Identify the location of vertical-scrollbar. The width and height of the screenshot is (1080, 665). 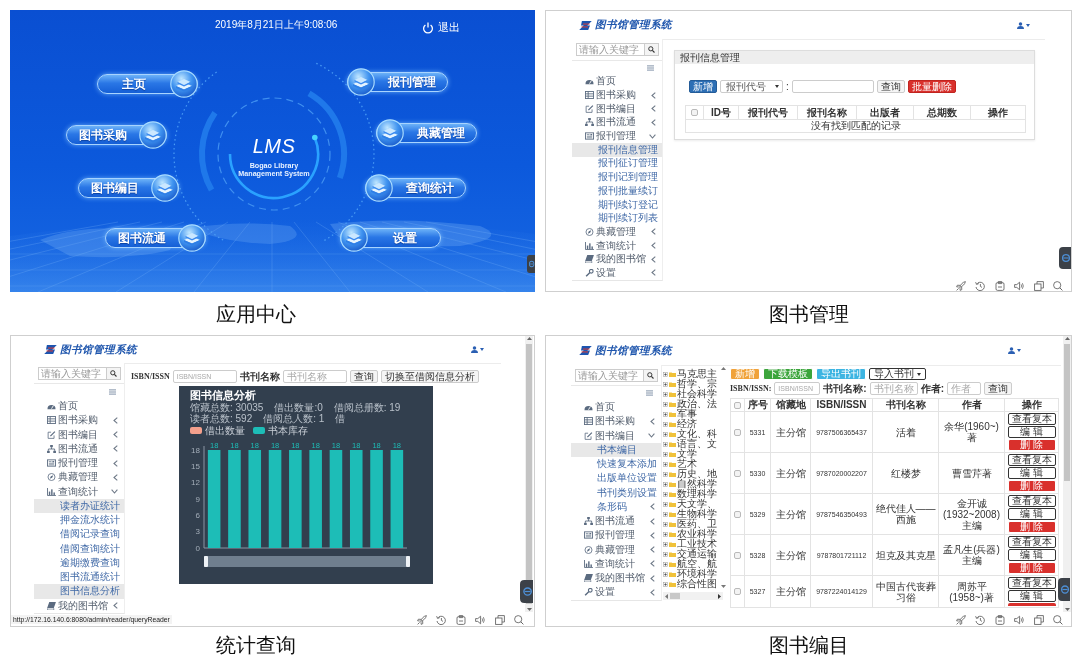
(529, 474).